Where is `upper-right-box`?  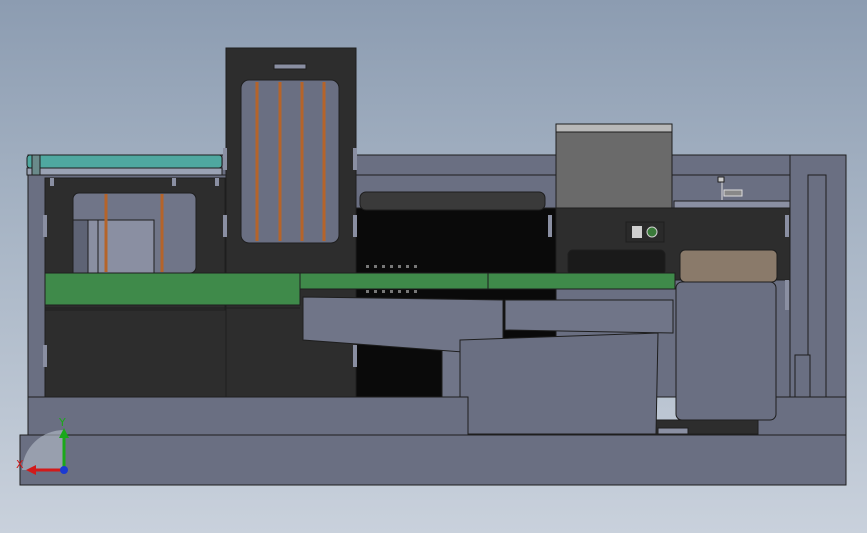
upper-right-box is located at coordinates (614, 166).